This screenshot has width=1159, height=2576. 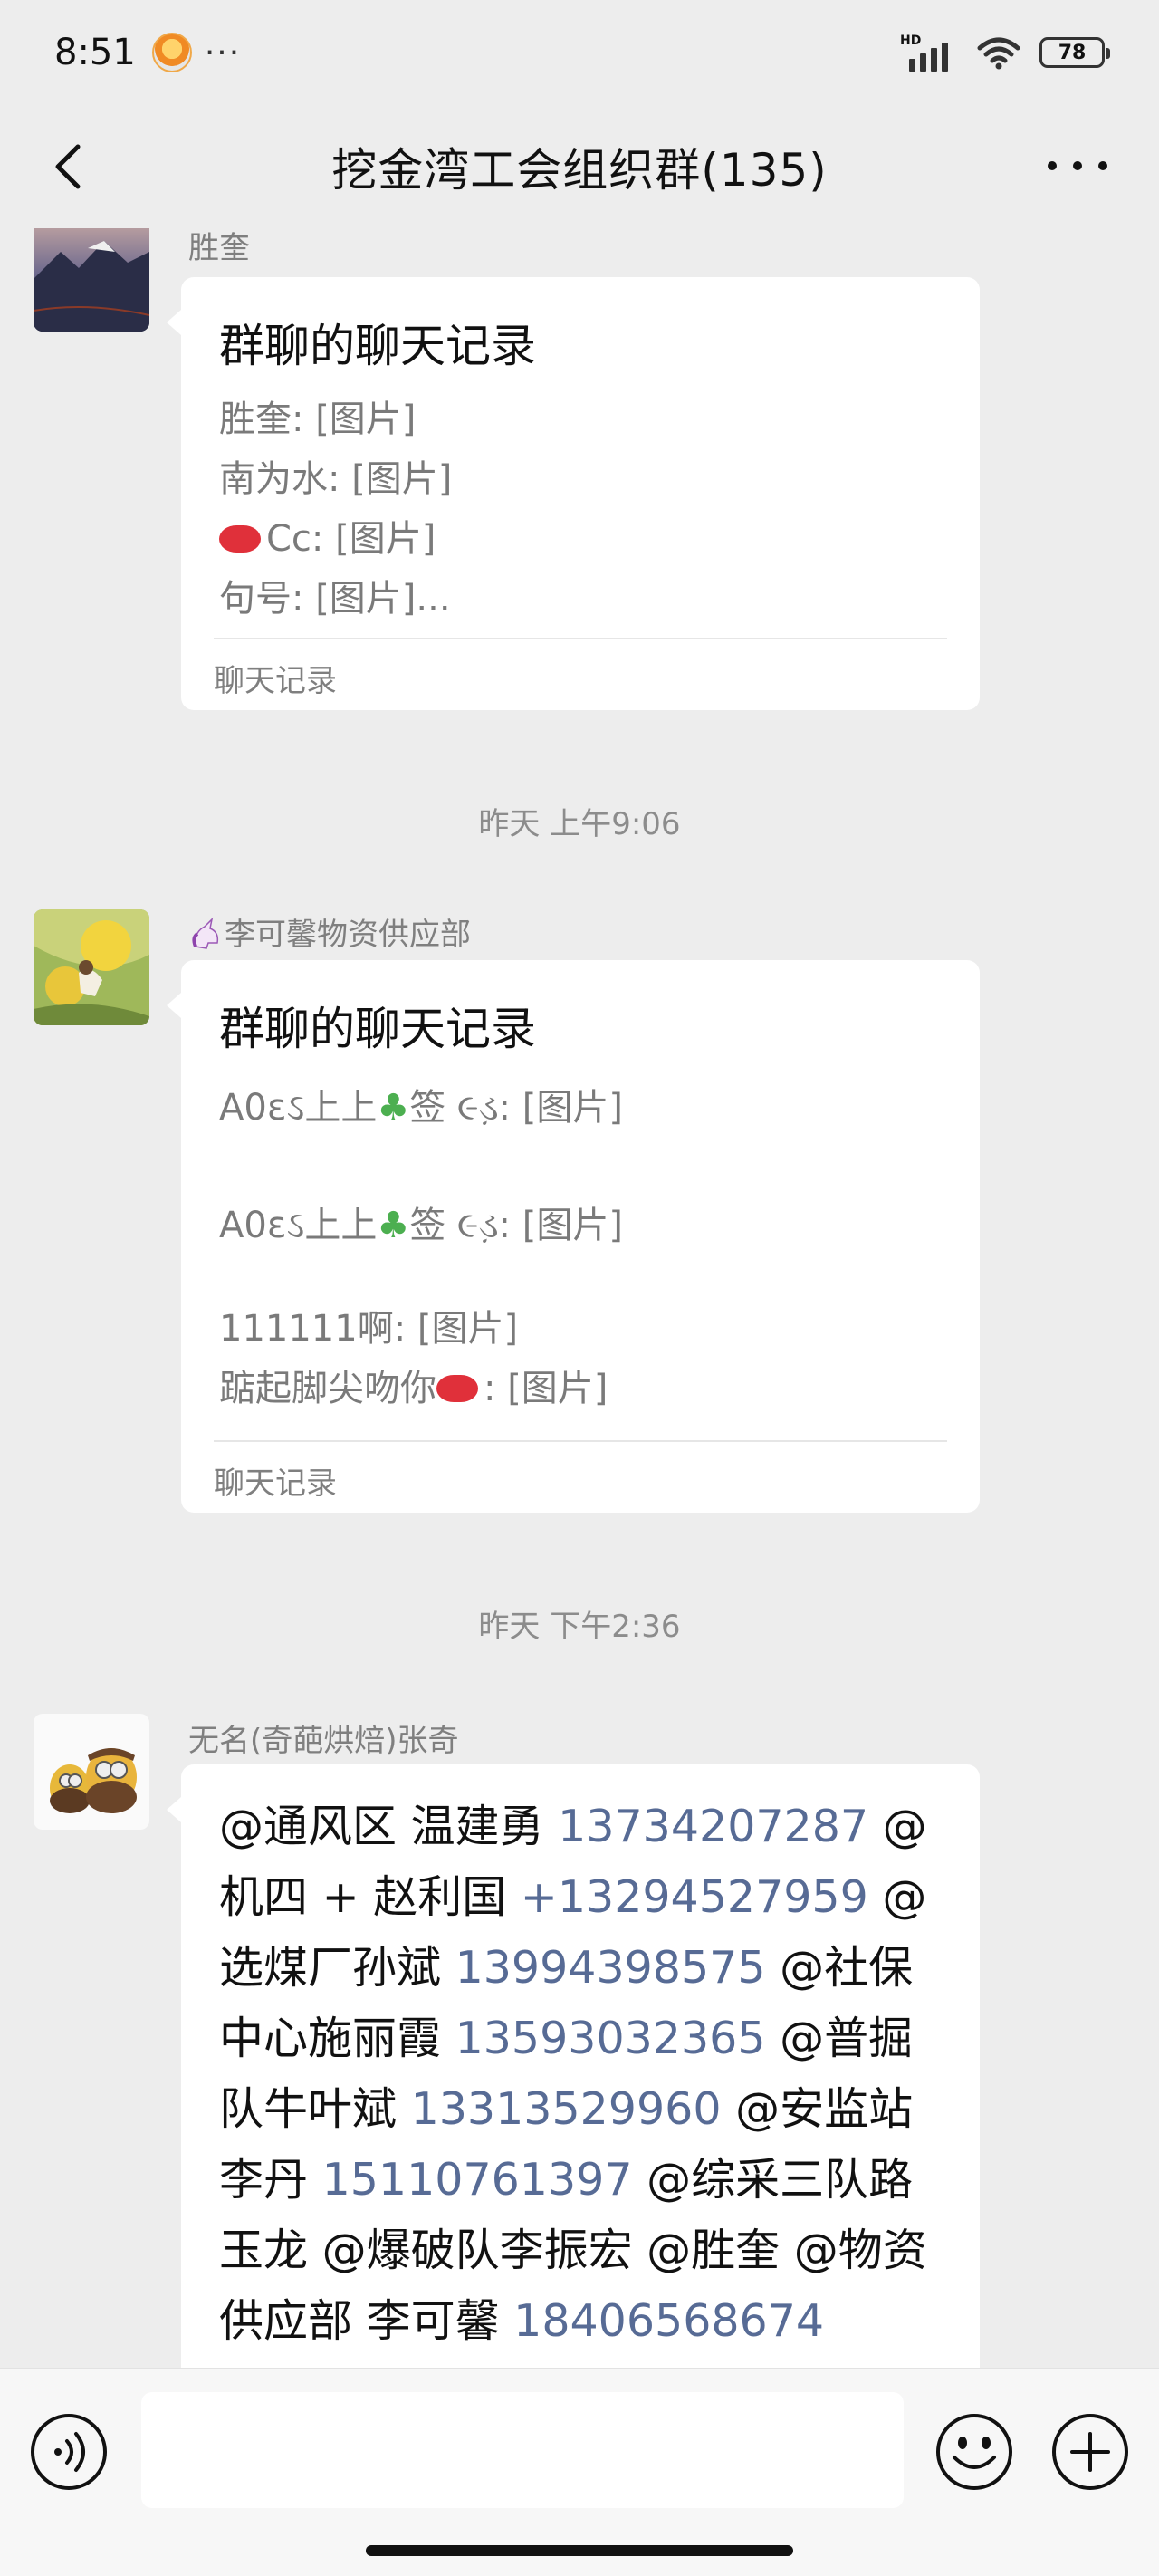 I want to click on unicorn-emoji-icon, so click(x=205, y=933).